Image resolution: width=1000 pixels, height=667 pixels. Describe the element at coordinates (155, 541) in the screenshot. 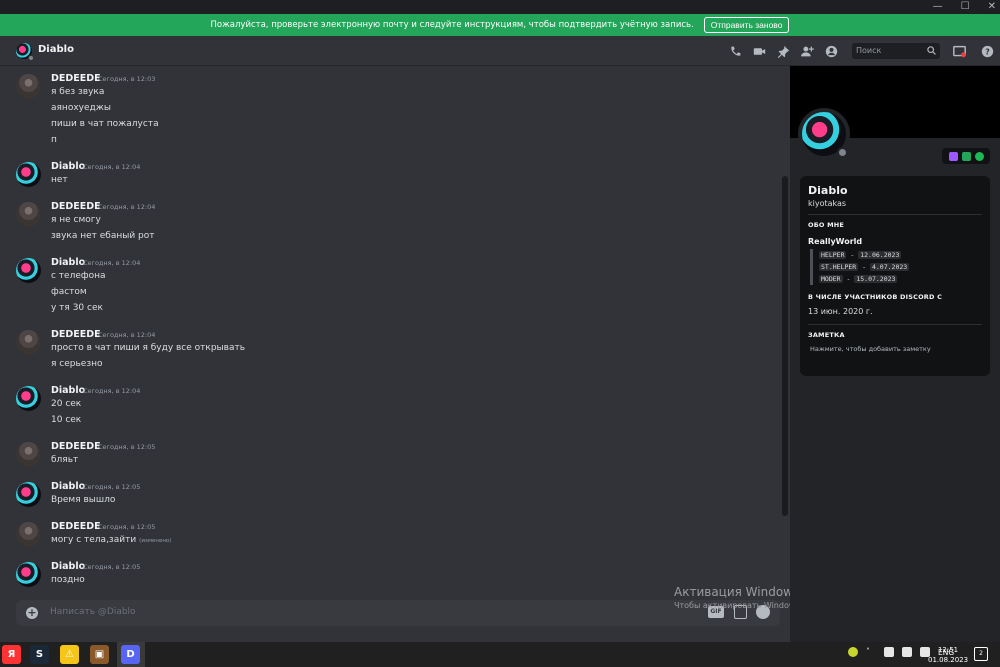

I see `edited-label: (изменено)` at that location.